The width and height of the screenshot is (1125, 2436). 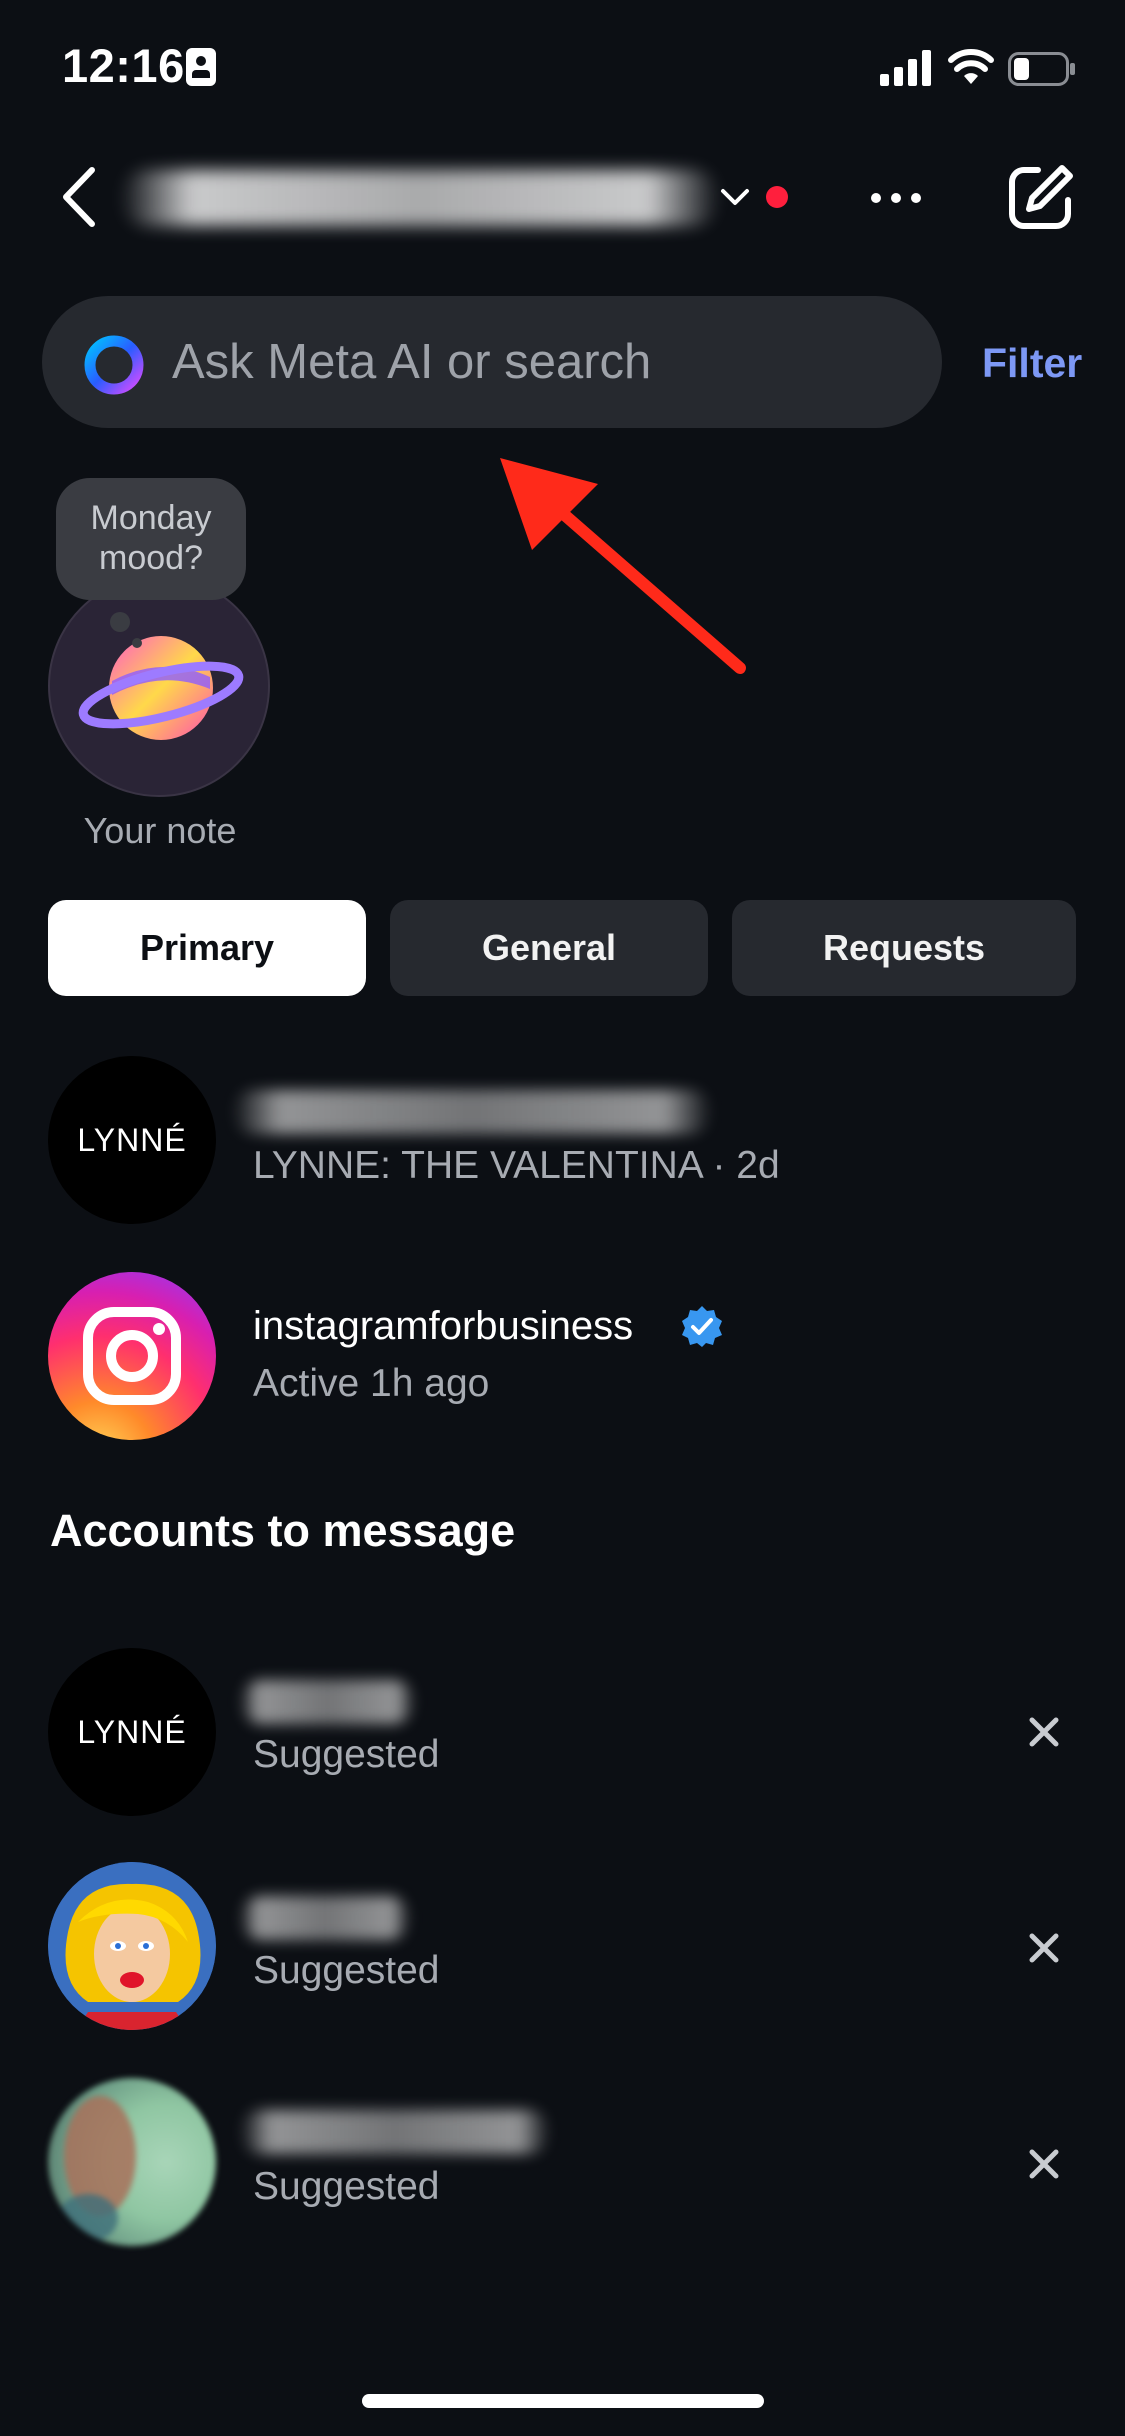 What do you see at coordinates (549, 948) in the screenshot?
I see `tab-general: General` at bounding box center [549, 948].